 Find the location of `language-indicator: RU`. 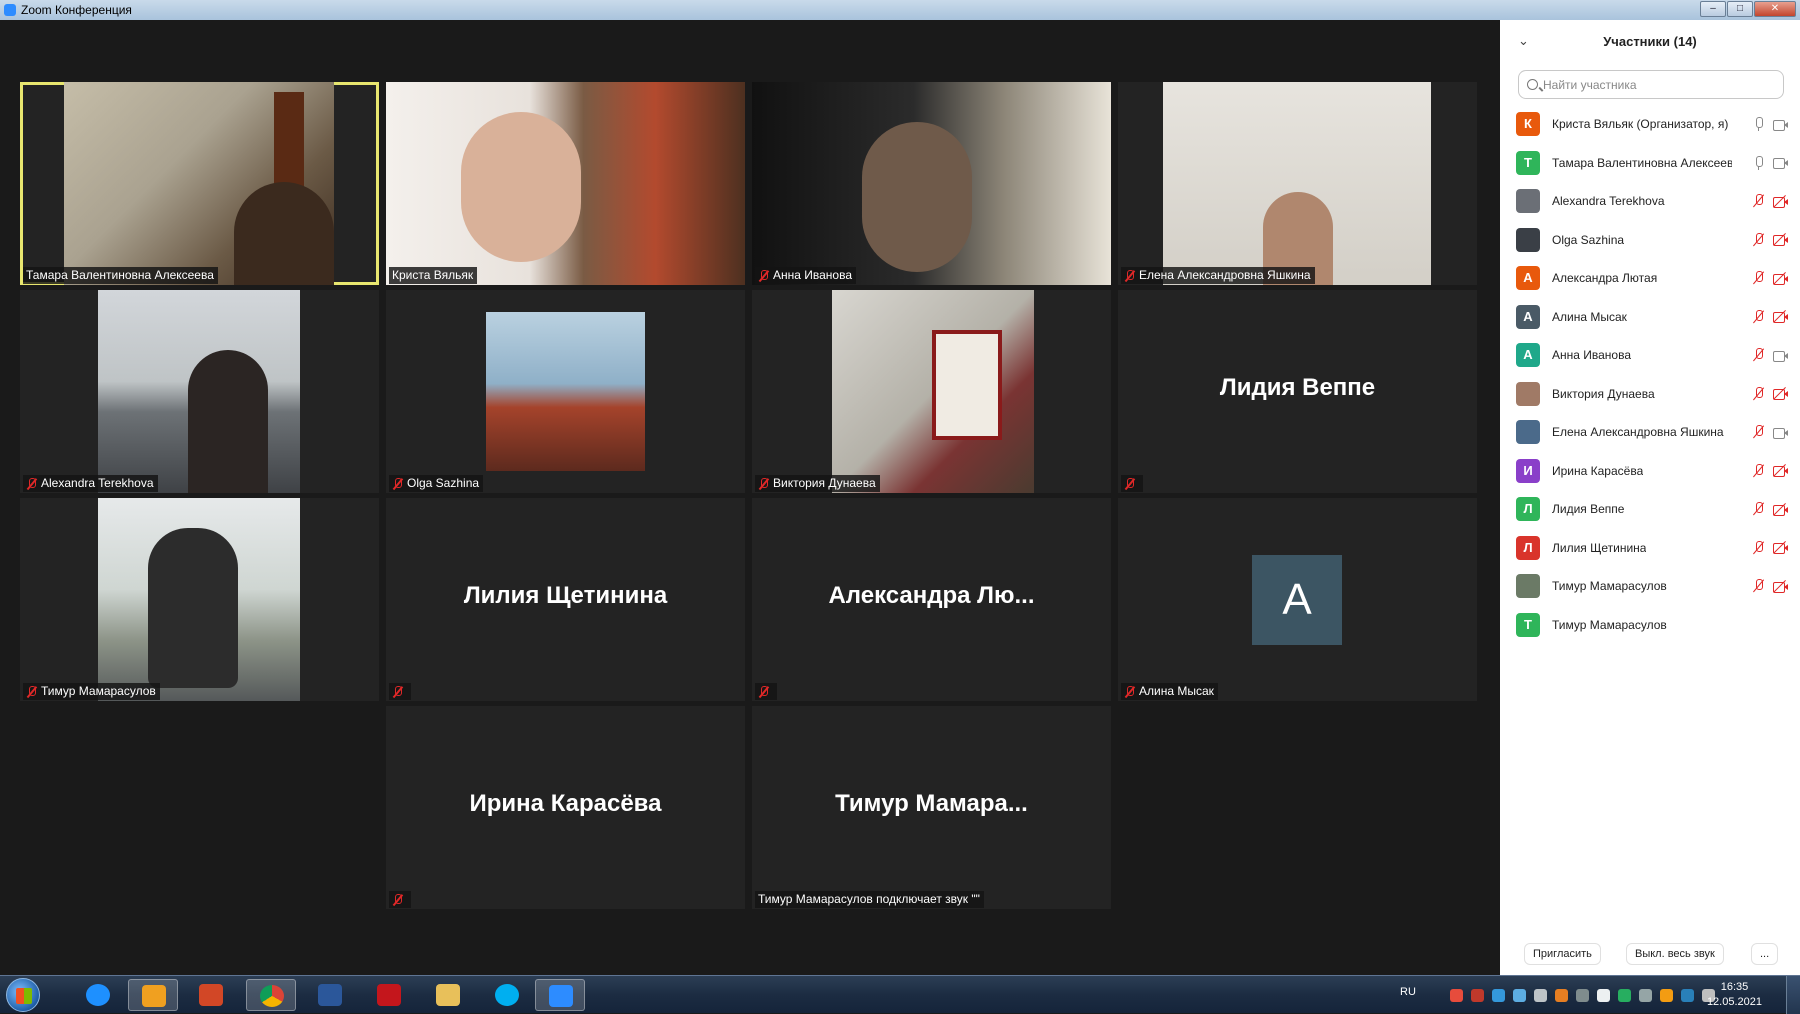

language-indicator: RU is located at coordinates (1408, 992).